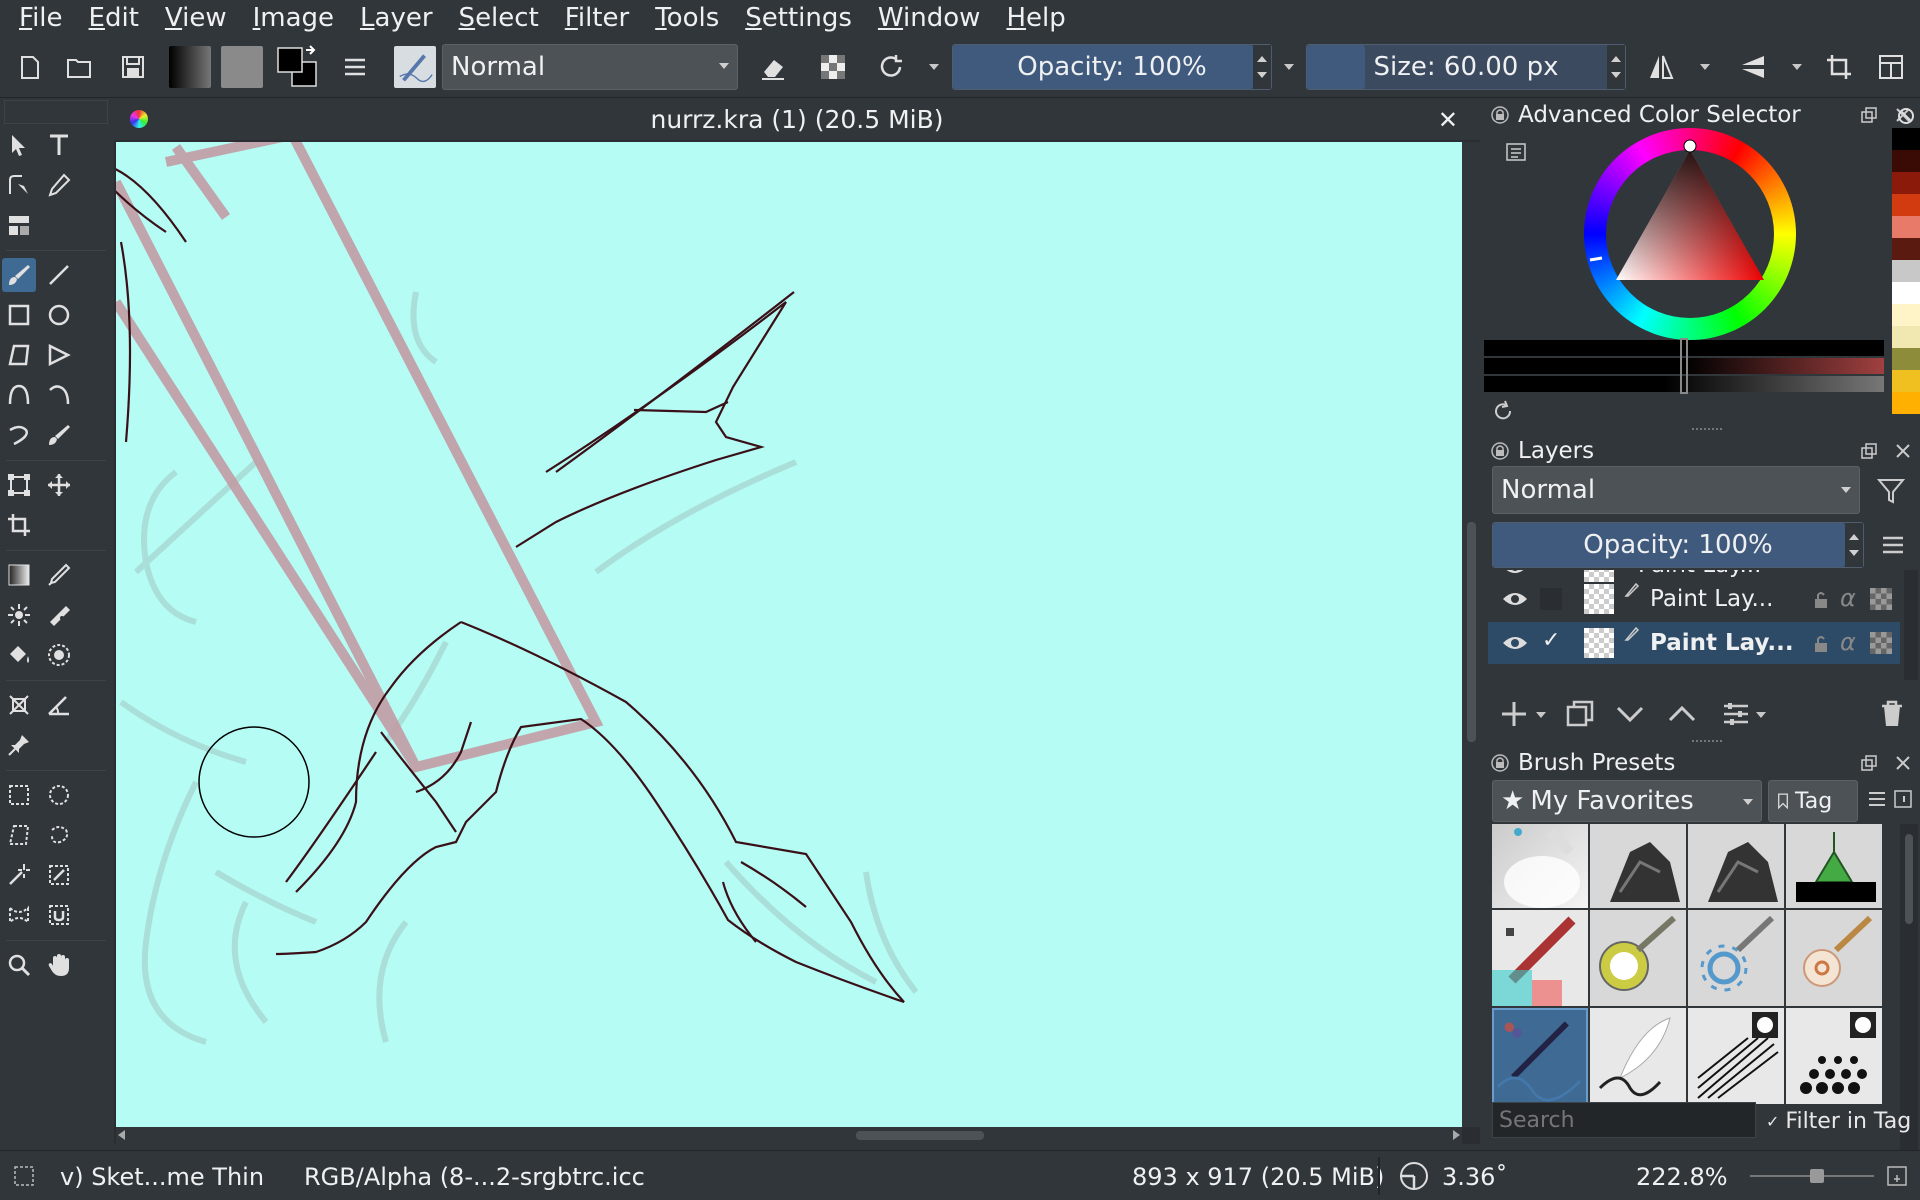  I want to click on layer-checkbox, so click(1551, 599).